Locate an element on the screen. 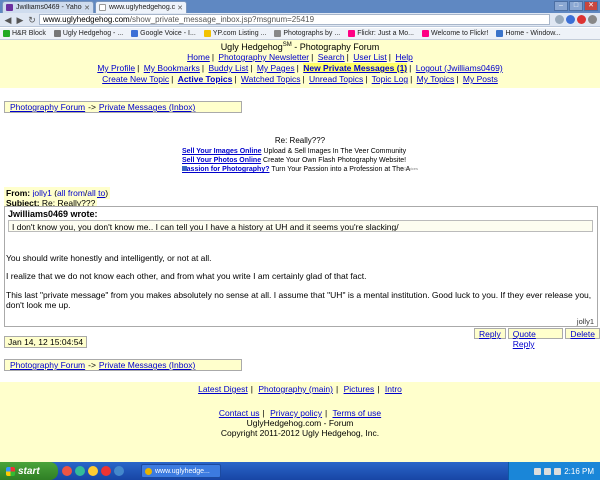 The width and height of the screenshot is (600, 480). nav-create-topic: Create New Topic is located at coordinates (135, 79).